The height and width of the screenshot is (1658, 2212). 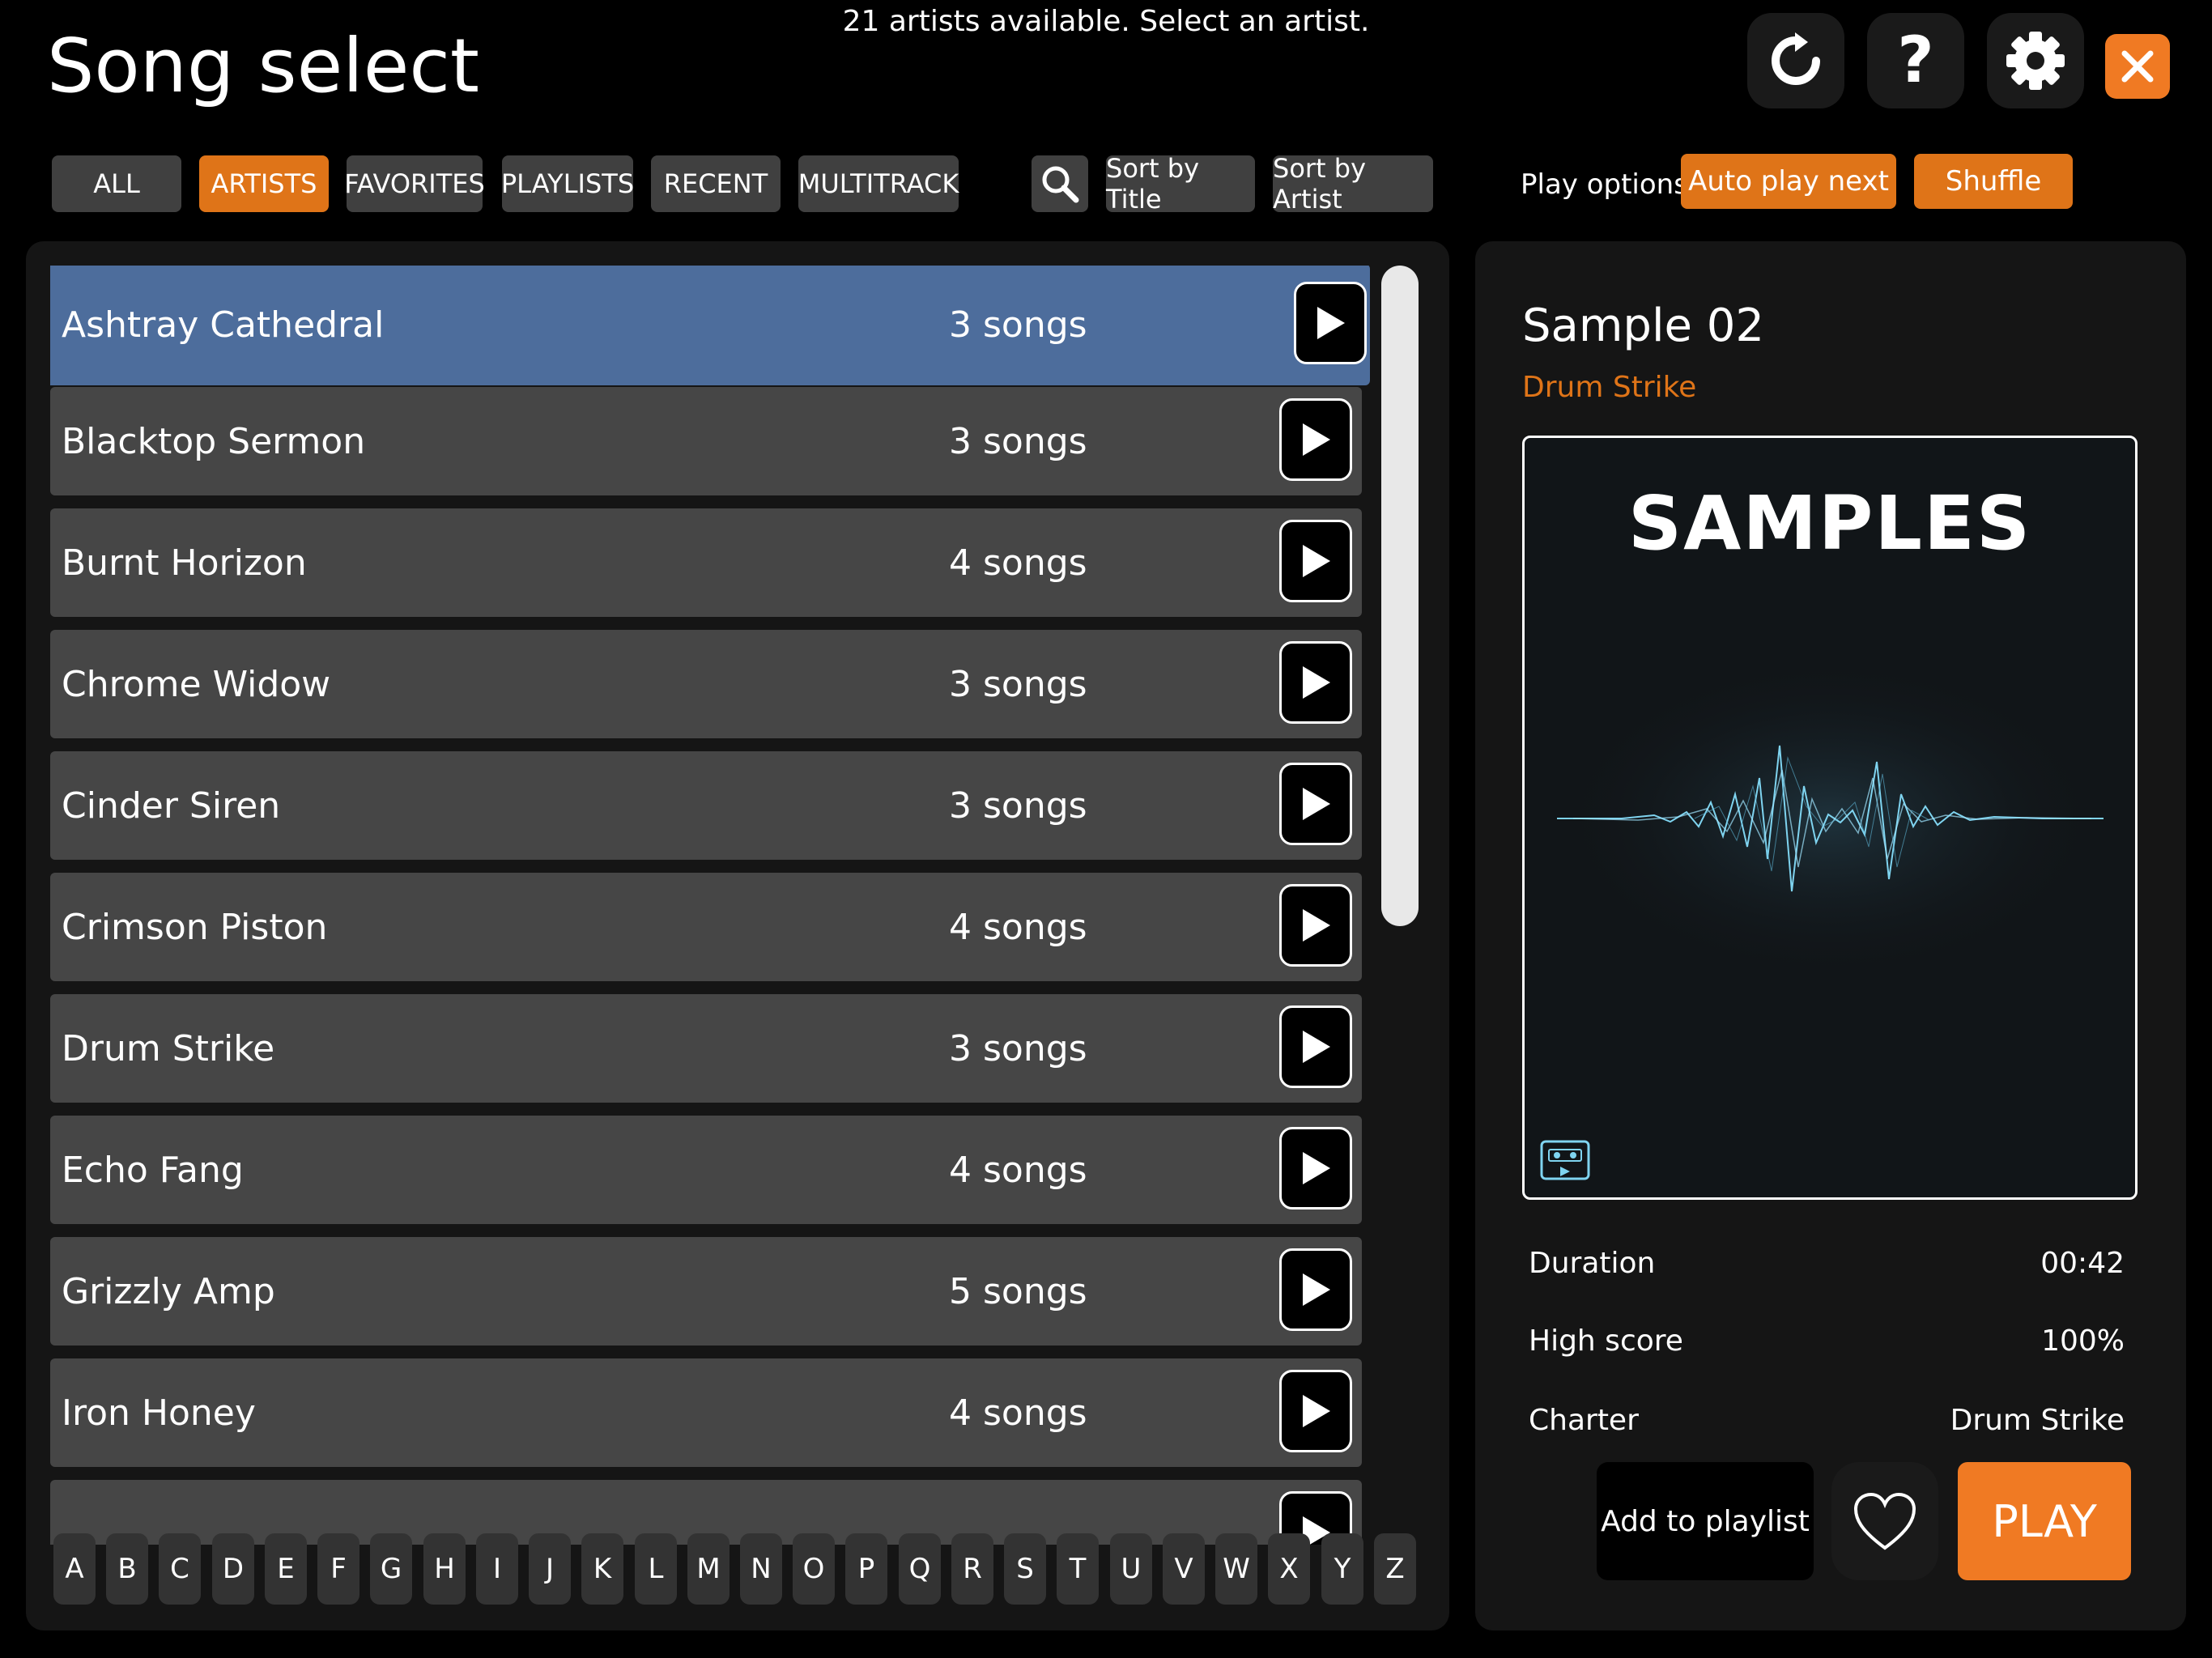 I want to click on alphabet-letter-k: K, so click(x=602, y=1569).